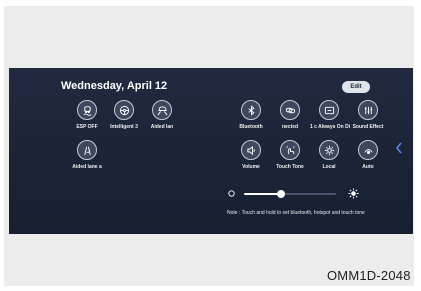 The image size is (421, 291). I want to click on tile-label: Auto, so click(368, 167).